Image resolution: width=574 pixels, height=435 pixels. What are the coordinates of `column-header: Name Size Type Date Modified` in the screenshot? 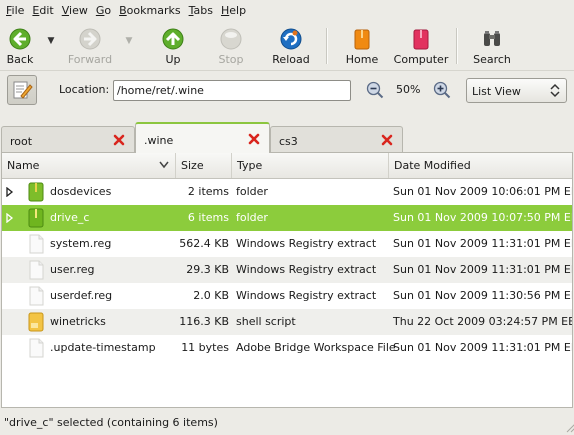 It's located at (287, 166).